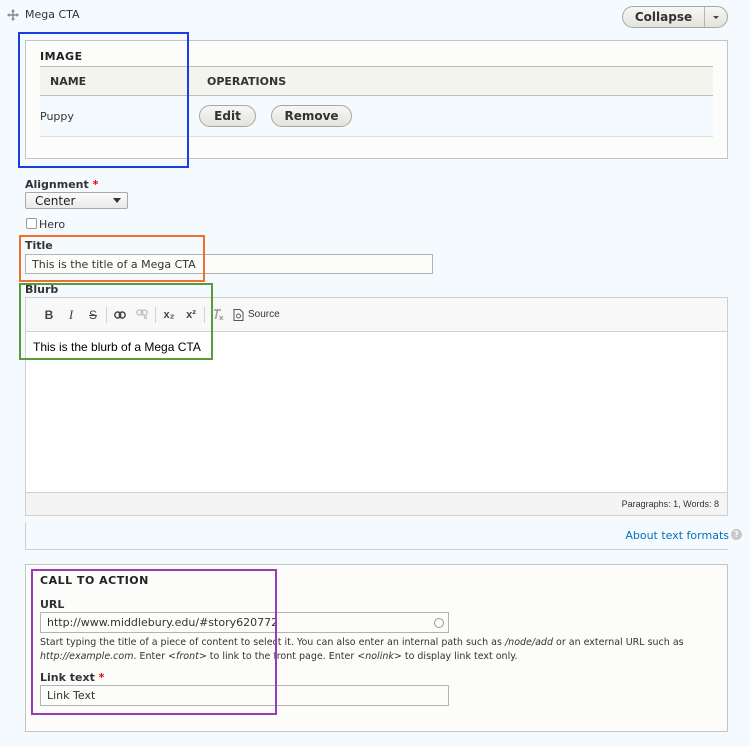  I want to click on image-legend: IMAGE, so click(61, 56).